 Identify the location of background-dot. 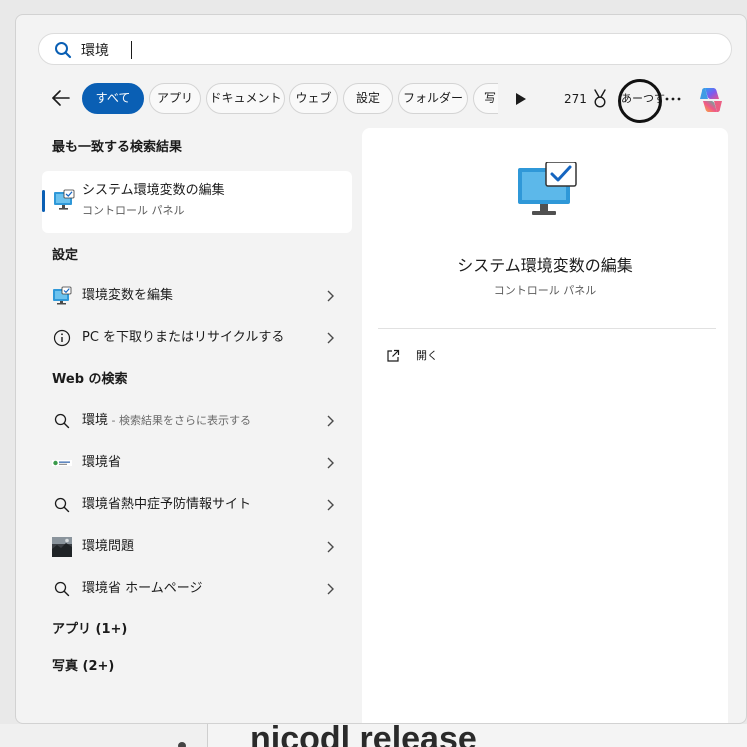
(182, 744).